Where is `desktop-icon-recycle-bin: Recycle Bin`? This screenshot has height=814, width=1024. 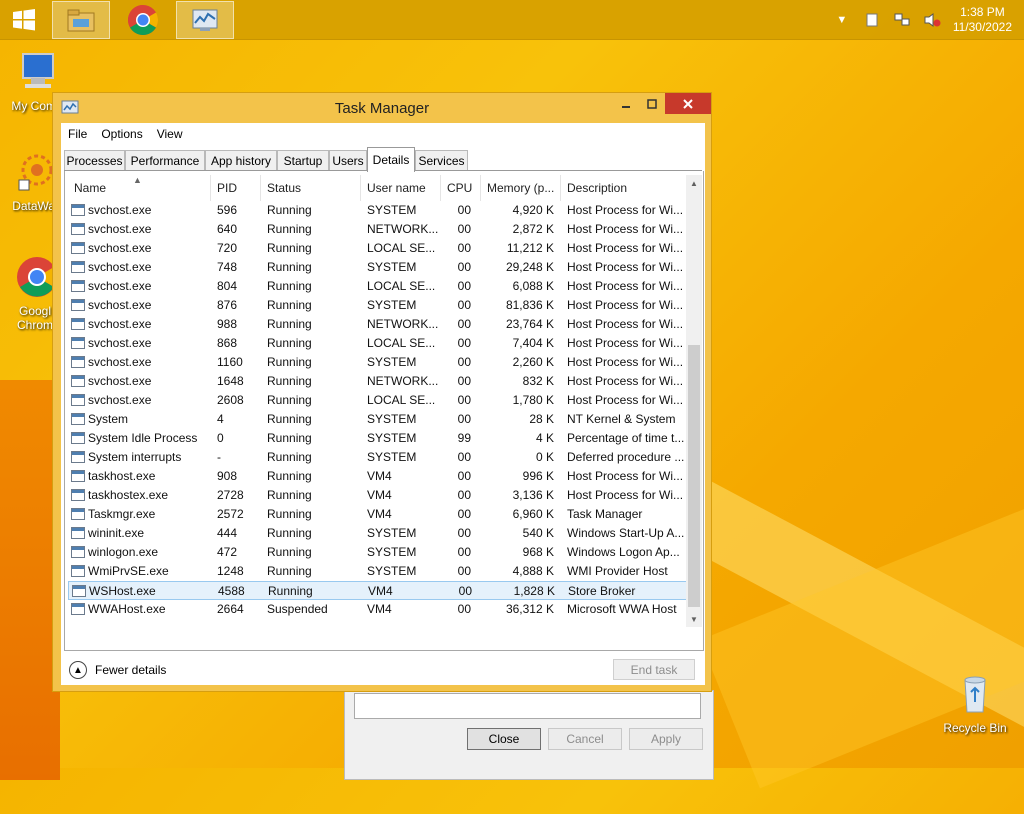
desktop-icon-recycle-bin: Recycle Bin is located at coordinates (975, 703).